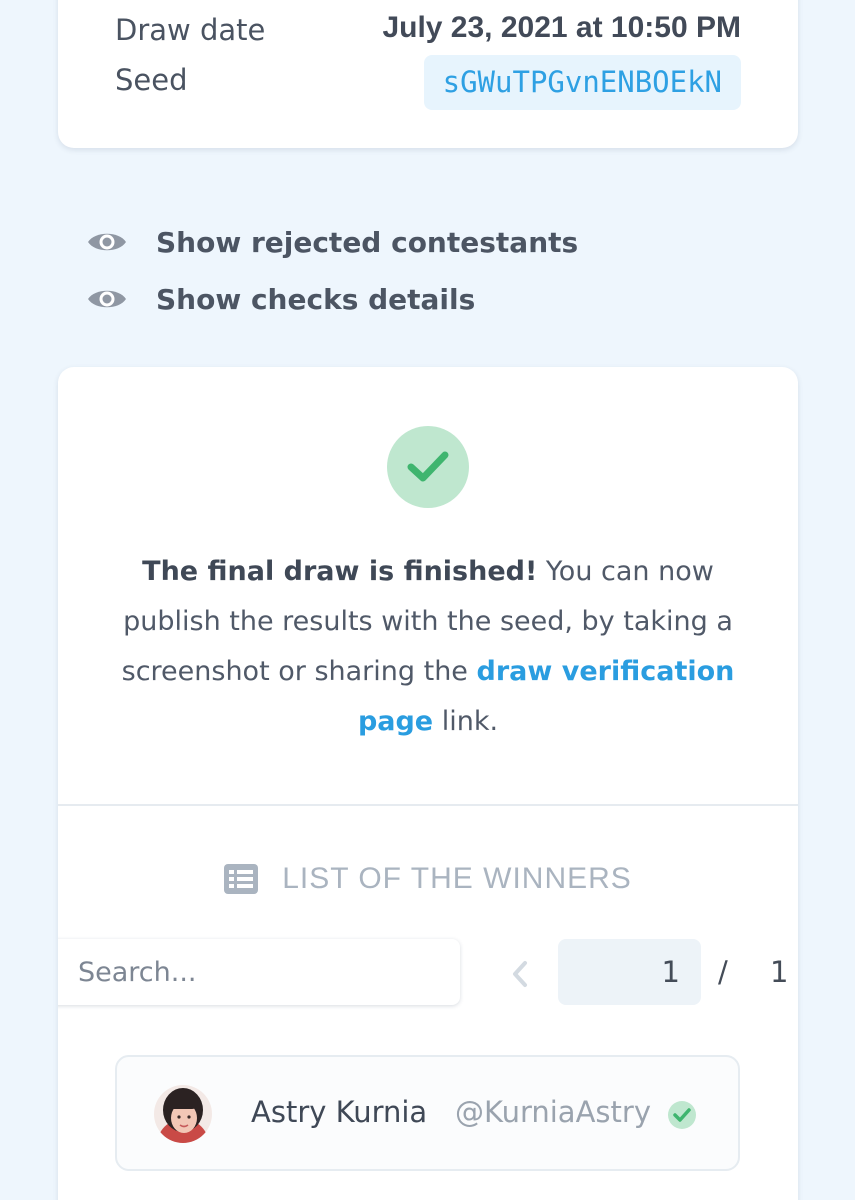  Describe the element at coordinates (520, 974) in the screenshot. I see `chevron-left-icon` at that location.